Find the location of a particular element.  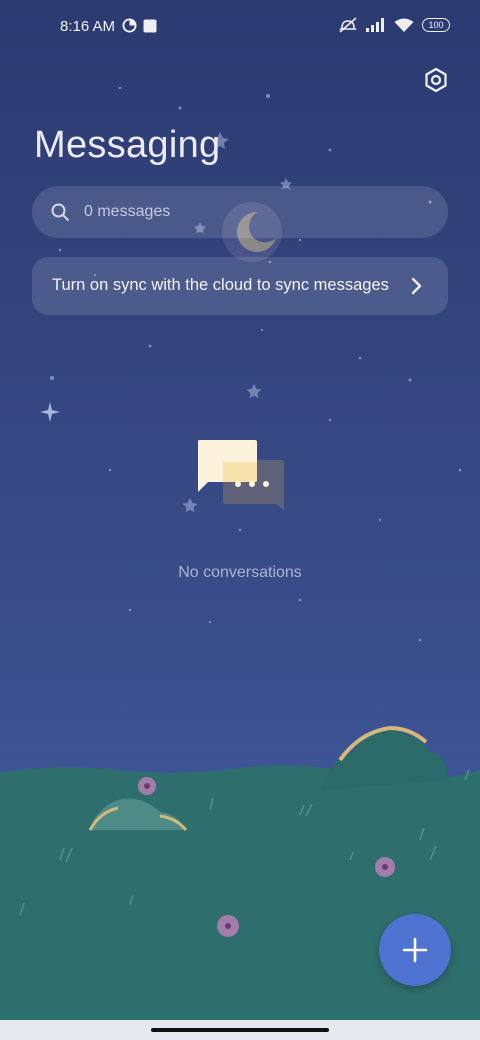

home-gesture-handle is located at coordinates (240, 1030).